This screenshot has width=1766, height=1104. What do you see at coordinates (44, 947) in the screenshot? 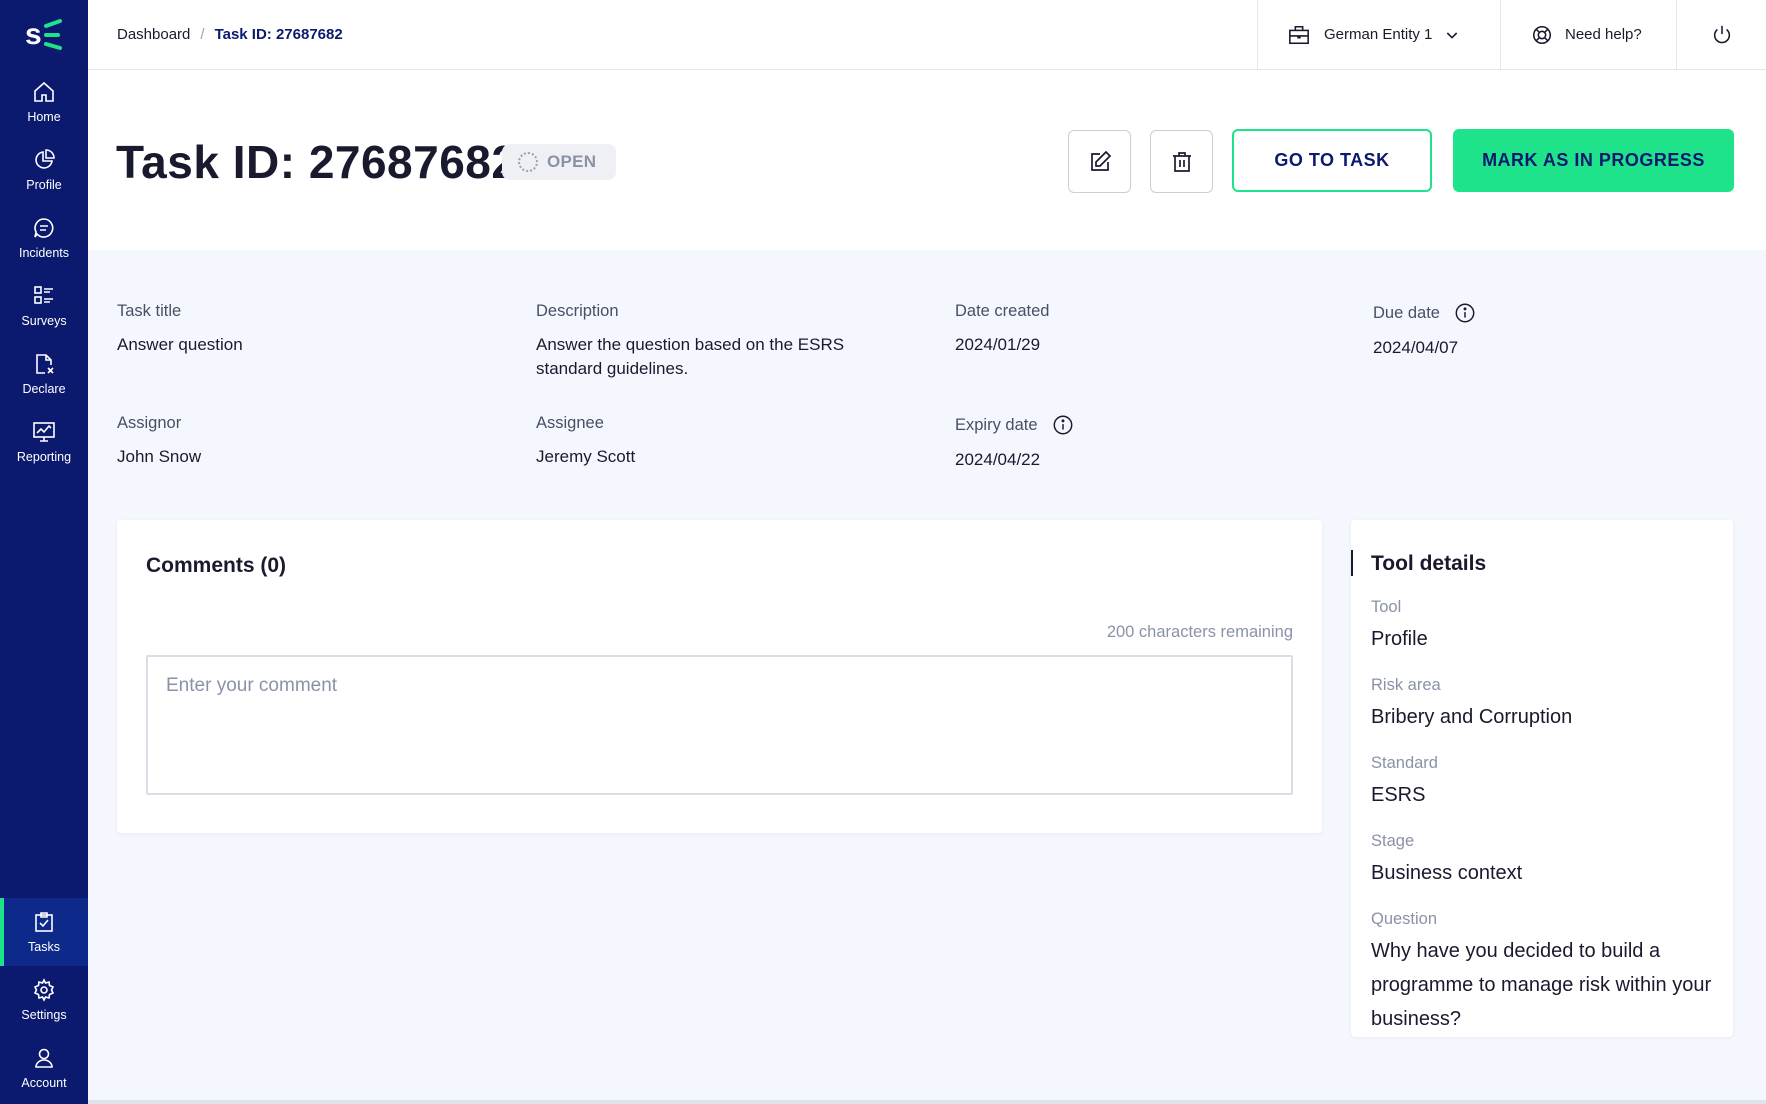
I see `sidebar-item-label: Tasks` at bounding box center [44, 947].